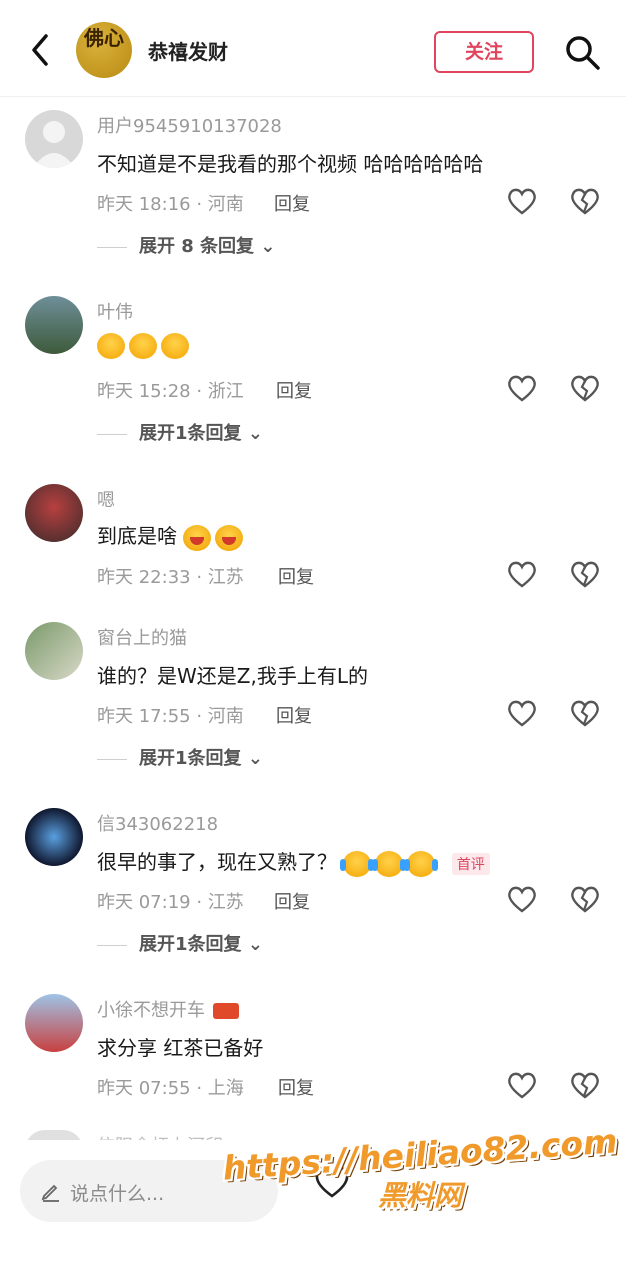 The height and width of the screenshot is (1280, 626). What do you see at coordinates (170, 902) in the screenshot?
I see `comment-meta: 昨天 07:19 · 江苏` at bounding box center [170, 902].